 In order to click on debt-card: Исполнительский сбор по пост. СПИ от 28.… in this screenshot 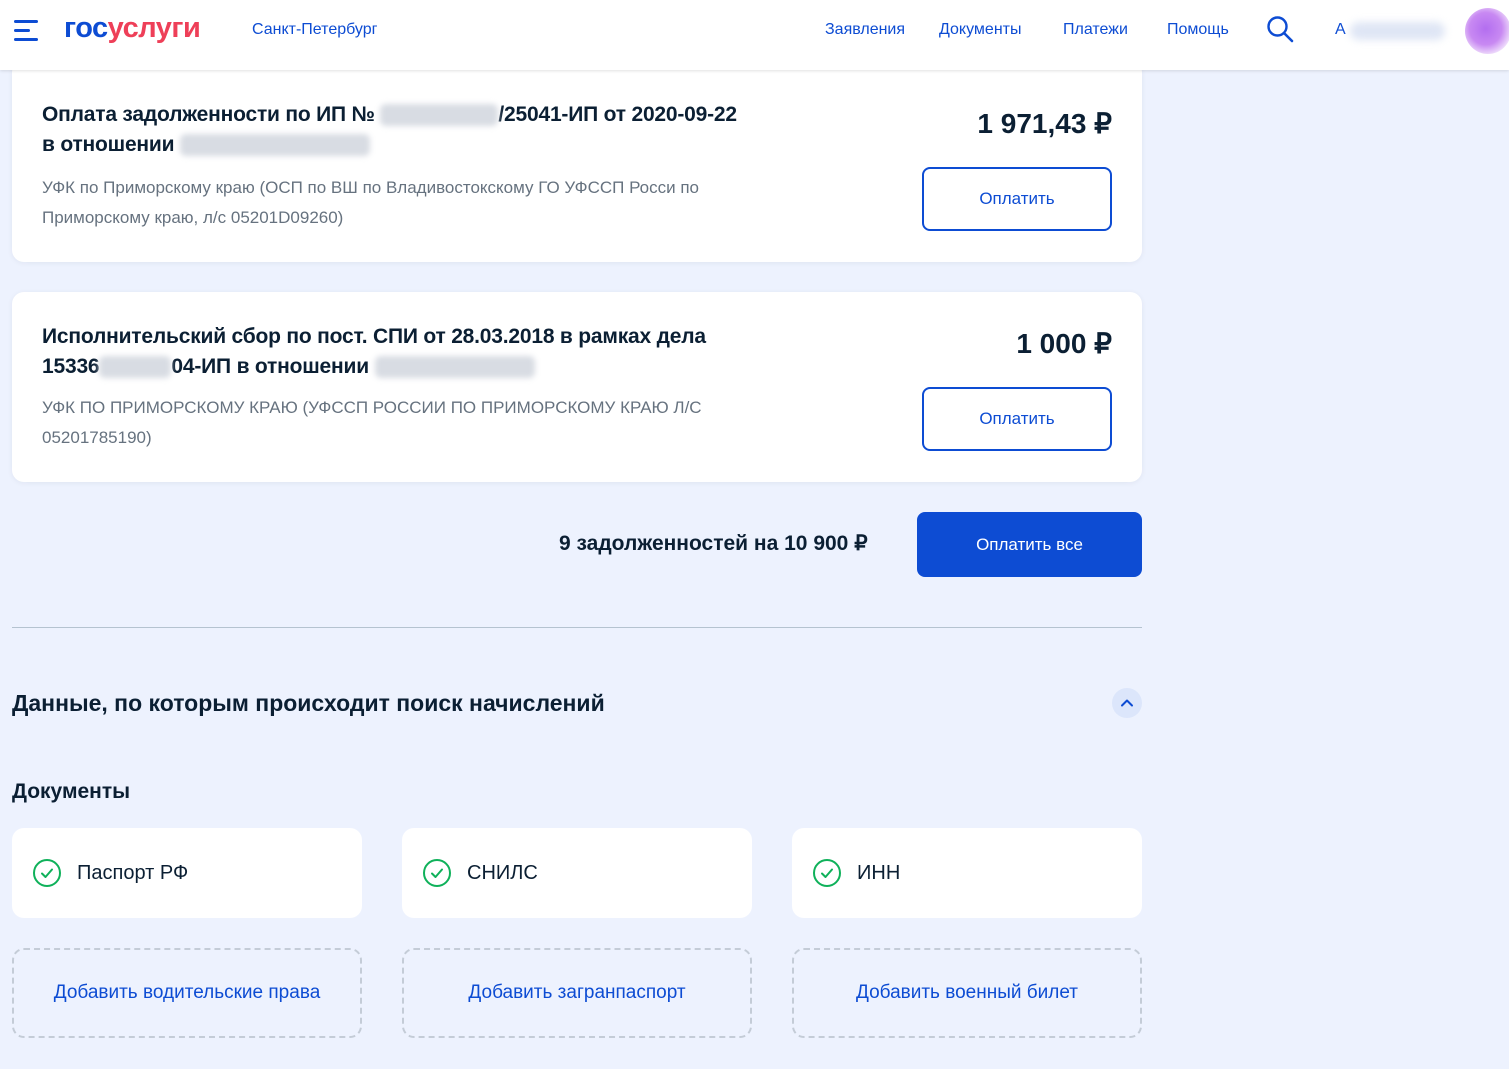, I will do `click(577, 387)`.